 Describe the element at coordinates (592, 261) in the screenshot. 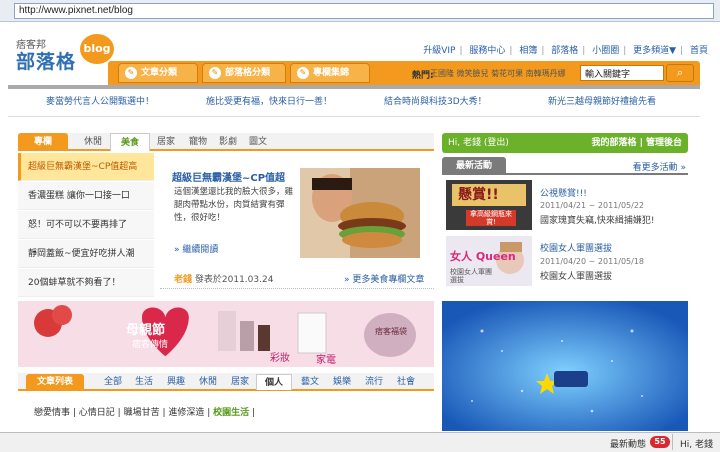

I see `event-date-2: 2011/04/20 ~ 2011/05/18` at that location.